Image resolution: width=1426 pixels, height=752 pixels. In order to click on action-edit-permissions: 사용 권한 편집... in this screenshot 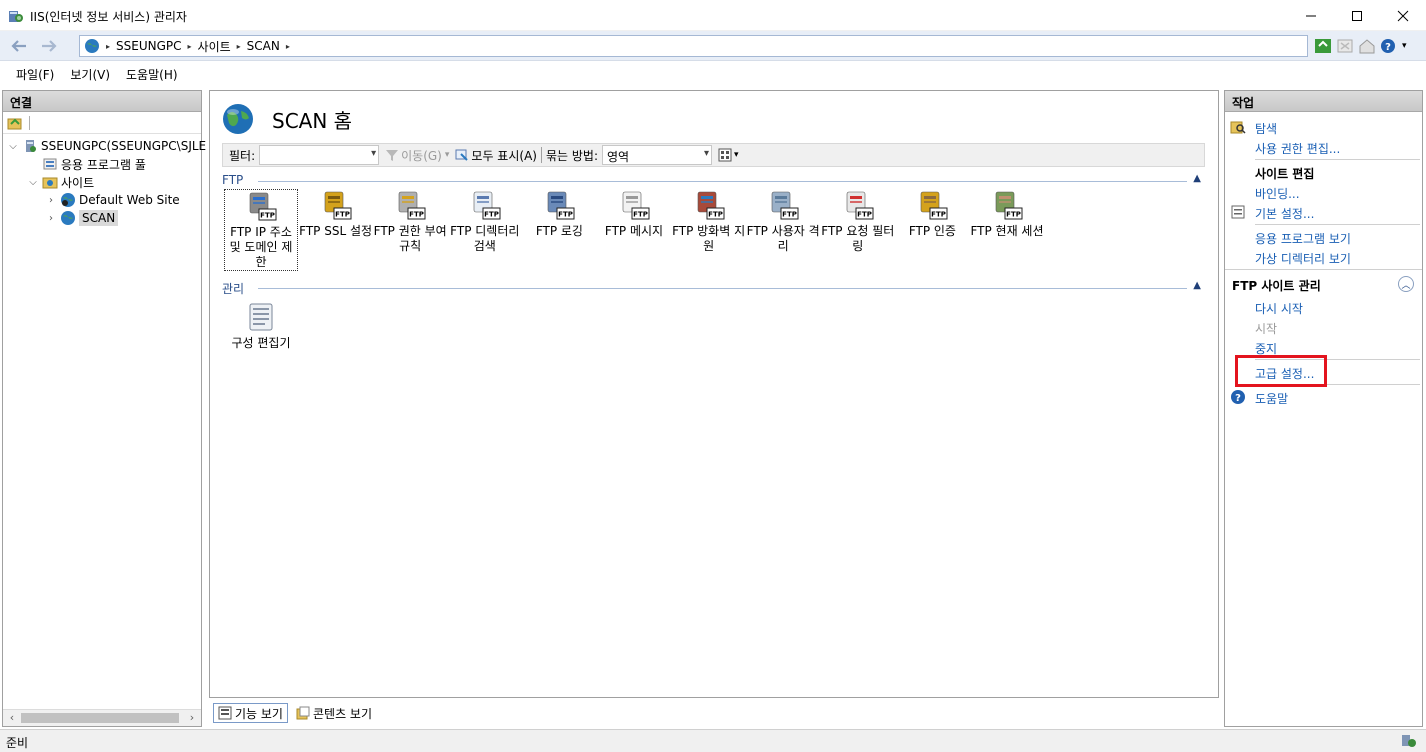, I will do `click(1297, 148)`.